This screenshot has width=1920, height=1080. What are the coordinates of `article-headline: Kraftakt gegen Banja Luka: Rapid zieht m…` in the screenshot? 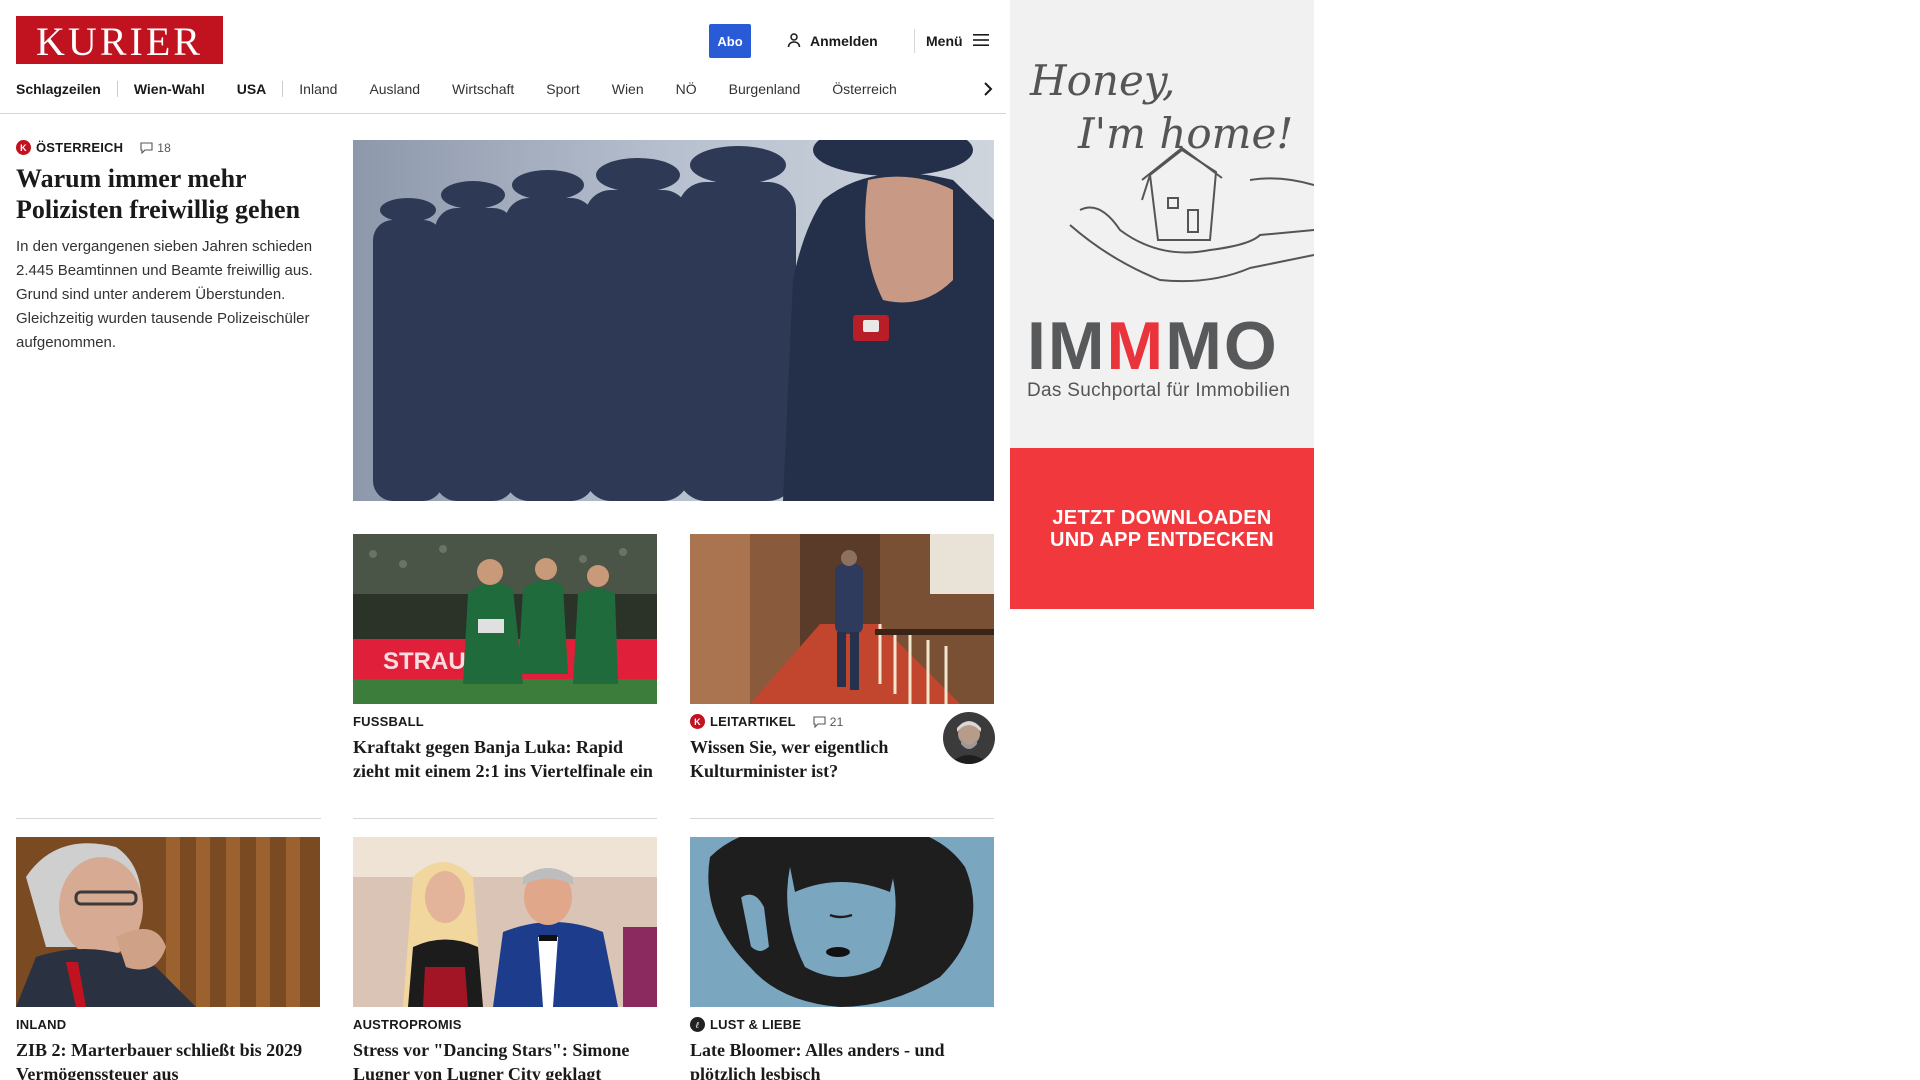 It's located at (505, 759).